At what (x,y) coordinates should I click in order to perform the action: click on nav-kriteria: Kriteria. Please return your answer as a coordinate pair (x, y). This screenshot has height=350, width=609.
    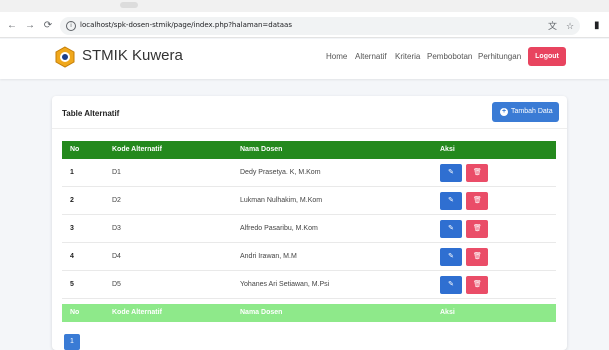
    Looking at the image, I should click on (407, 56).